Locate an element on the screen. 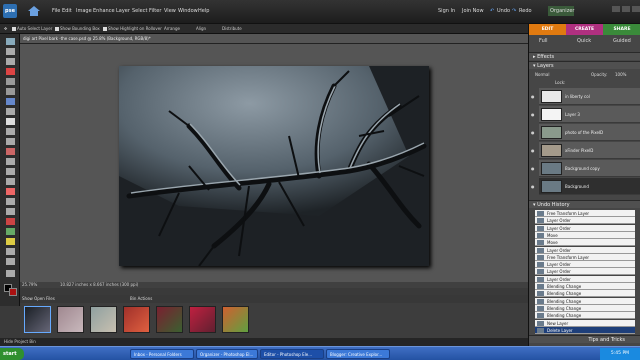 This screenshot has height=360, width=640. layer-row: in liberty col ● is located at coordinates (585, 96).